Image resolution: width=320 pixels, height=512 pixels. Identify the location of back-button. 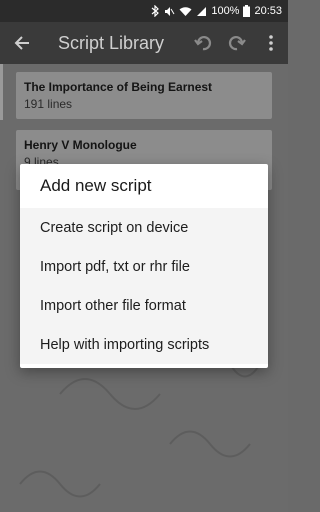
(22, 43).